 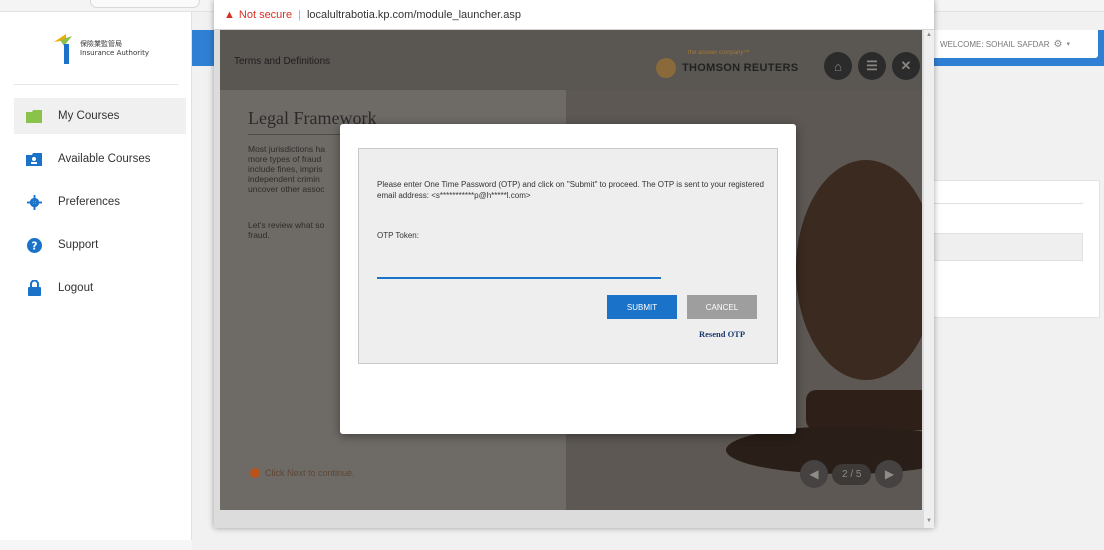 I want to click on user-menu: WELCOME: SOHAIL SAFDAR ⚙ ▾, so click(x=1014, y=44).